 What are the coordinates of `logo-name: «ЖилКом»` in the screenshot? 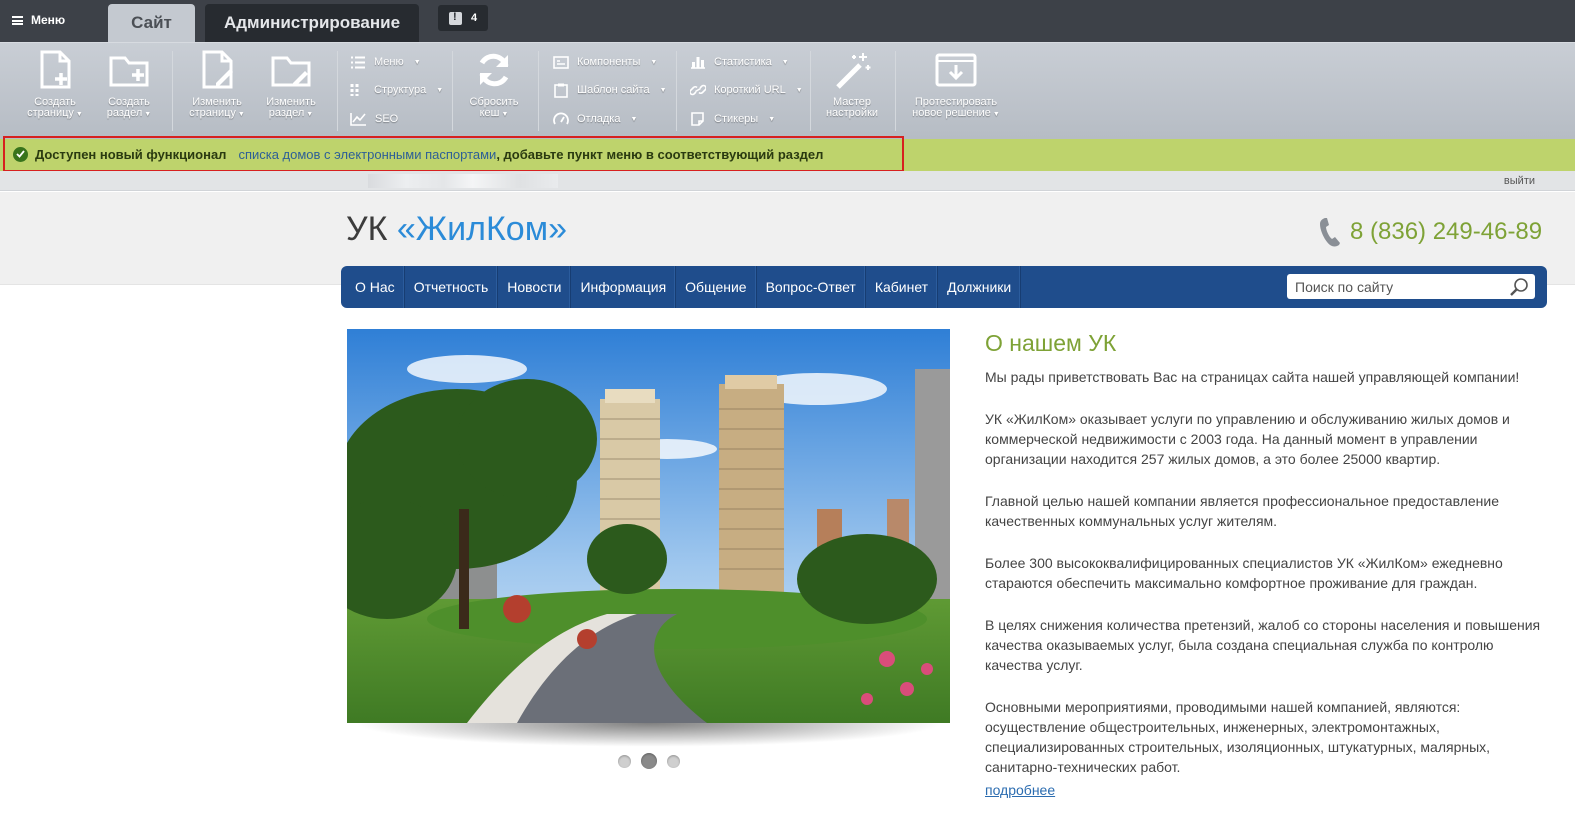 It's located at (481, 229).